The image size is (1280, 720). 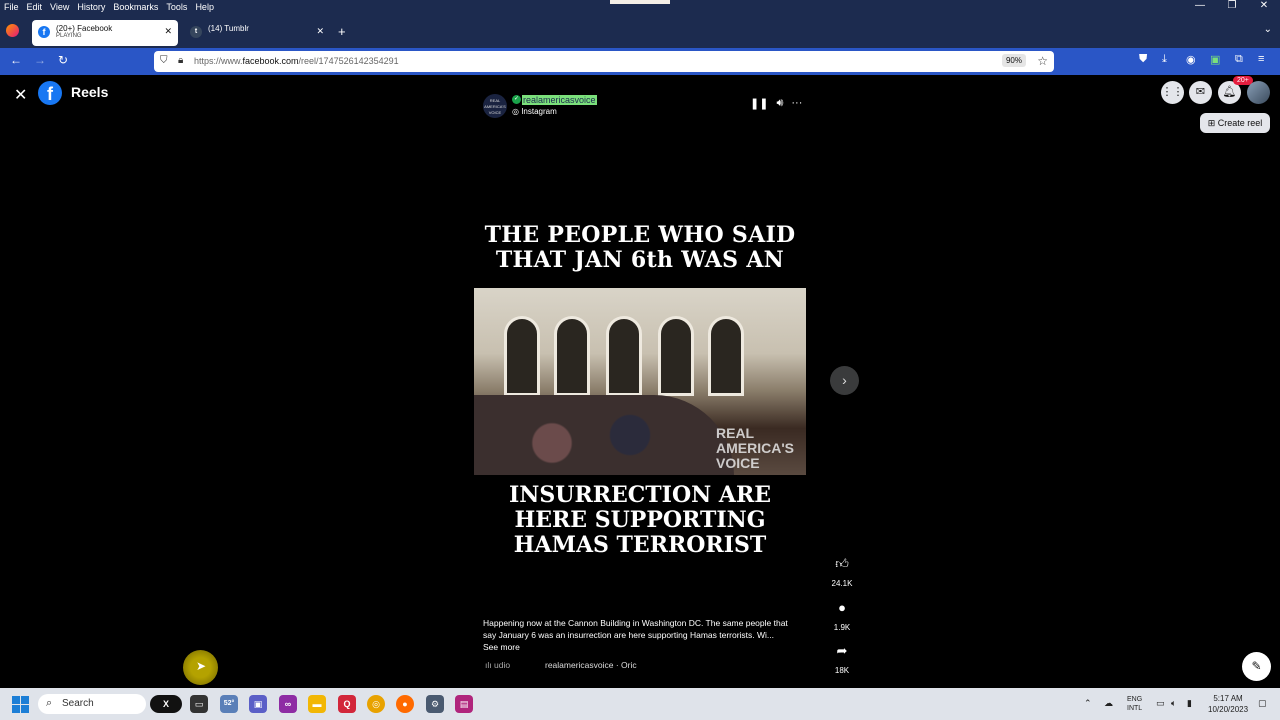 I want to click on video-scene-image: REAL AMERICA'S VOICE, so click(x=640, y=381).